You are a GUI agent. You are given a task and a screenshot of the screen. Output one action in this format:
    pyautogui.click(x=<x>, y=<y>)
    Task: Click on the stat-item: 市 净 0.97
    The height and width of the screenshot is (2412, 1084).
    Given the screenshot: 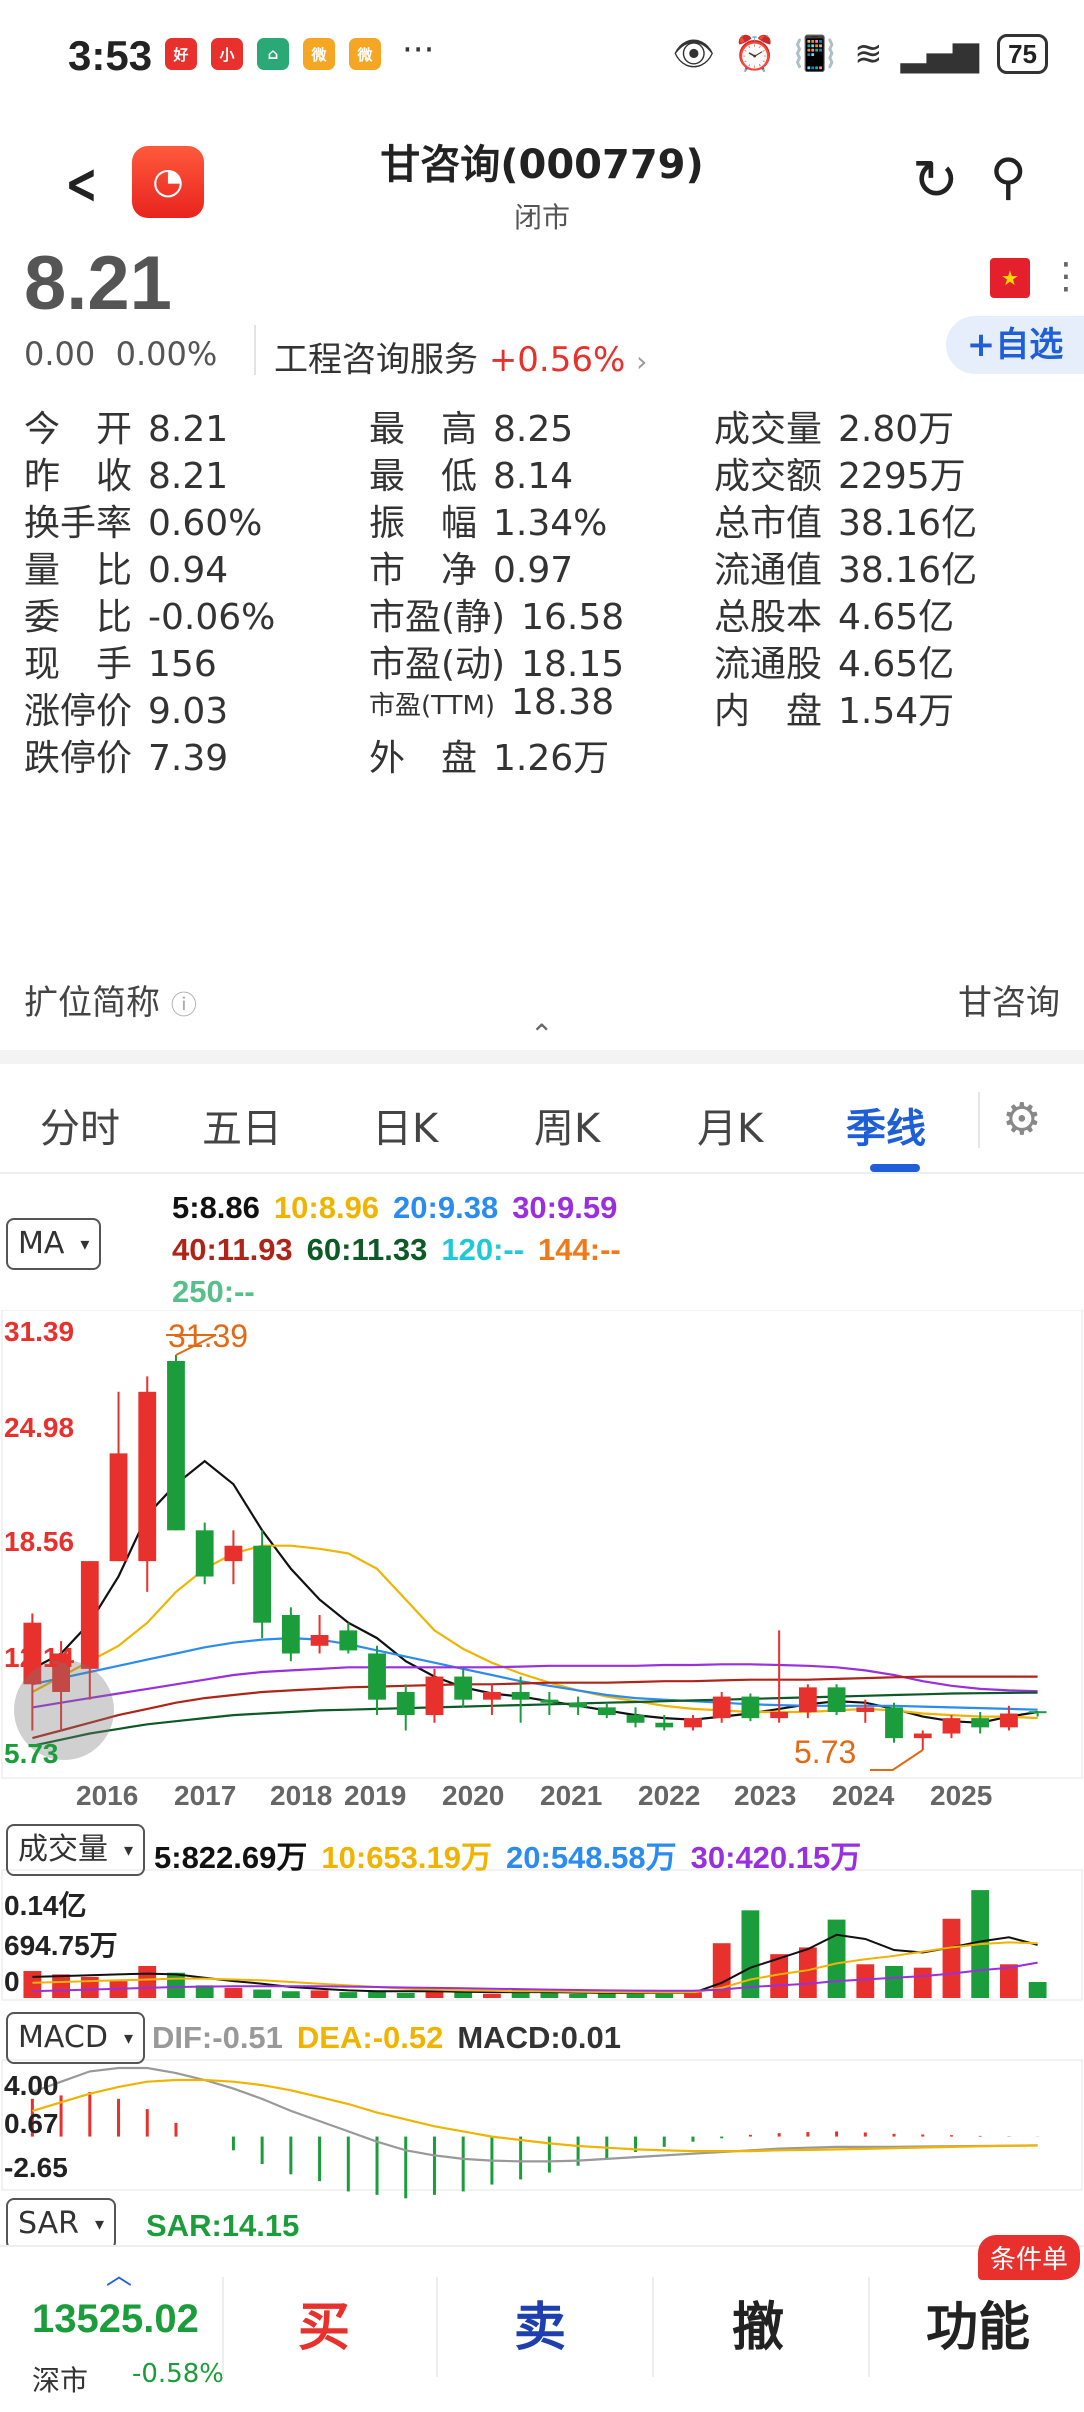 What is the action you would take?
    pyautogui.click(x=471, y=567)
    